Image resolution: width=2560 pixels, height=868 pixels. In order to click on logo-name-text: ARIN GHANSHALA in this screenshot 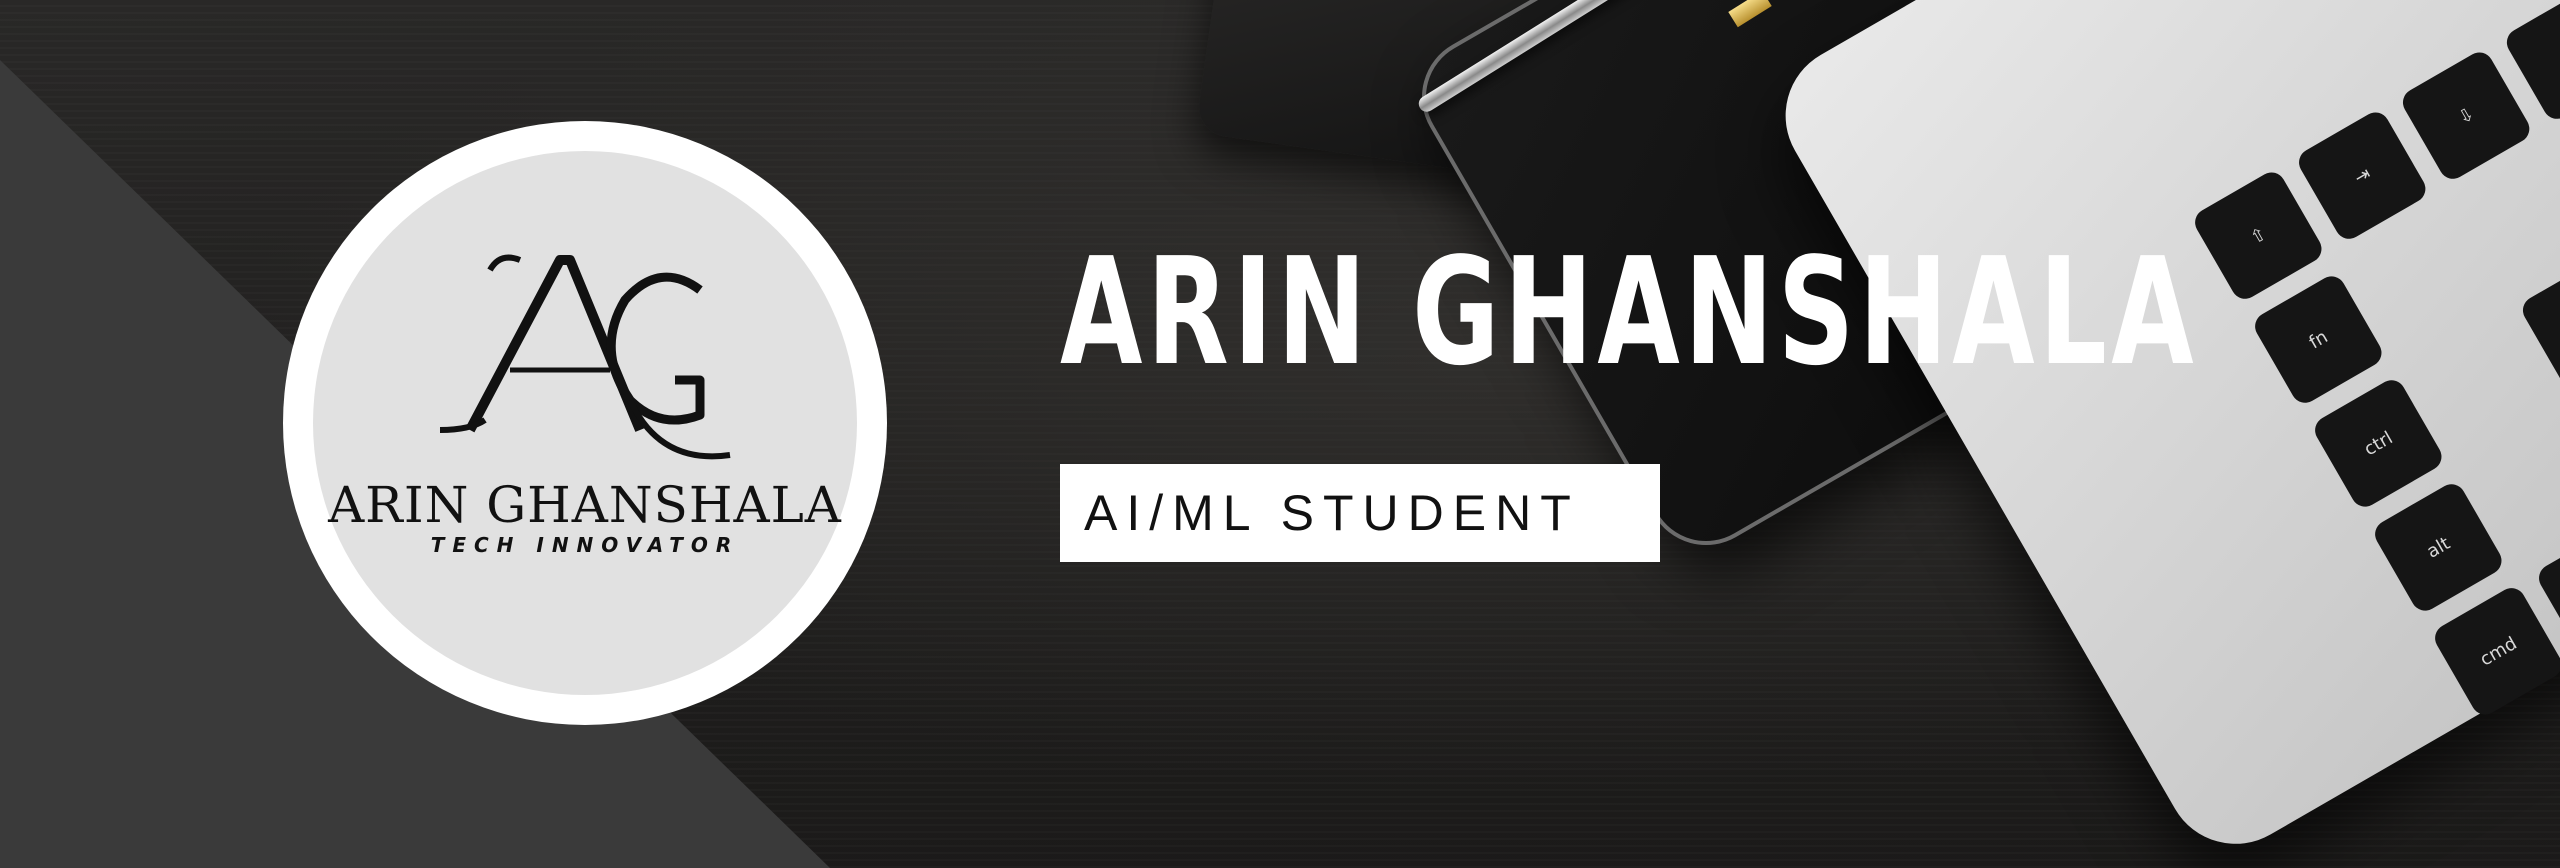, I will do `click(585, 505)`.